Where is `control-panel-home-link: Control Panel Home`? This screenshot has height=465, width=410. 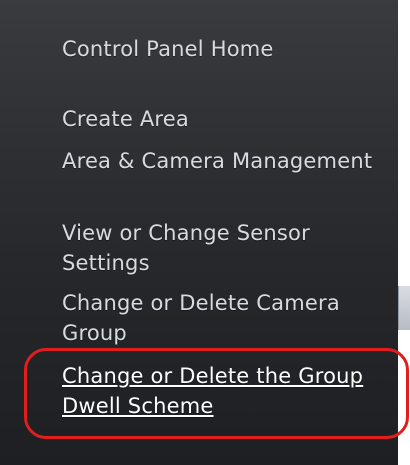 control-panel-home-link: Control Panel Home is located at coordinates (227, 49).